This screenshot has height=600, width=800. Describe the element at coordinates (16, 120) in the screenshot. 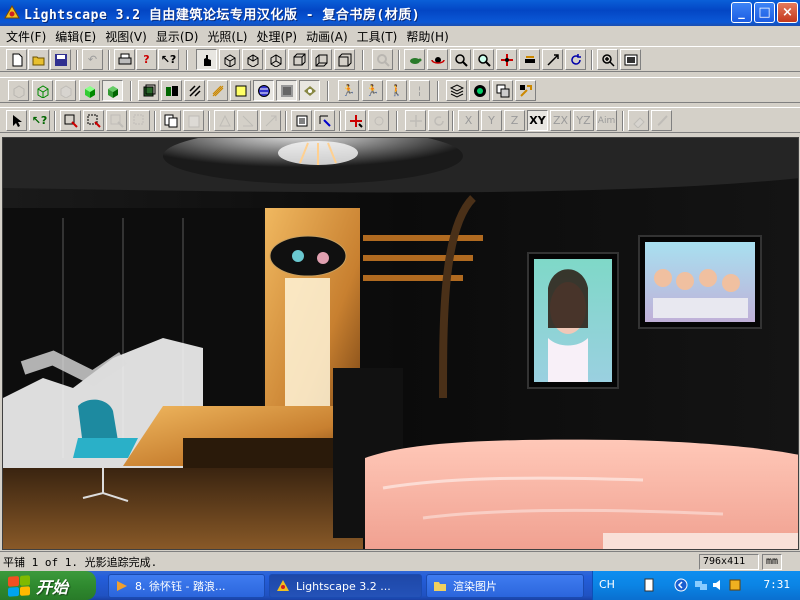

I see `select-arrow-button` at that location.